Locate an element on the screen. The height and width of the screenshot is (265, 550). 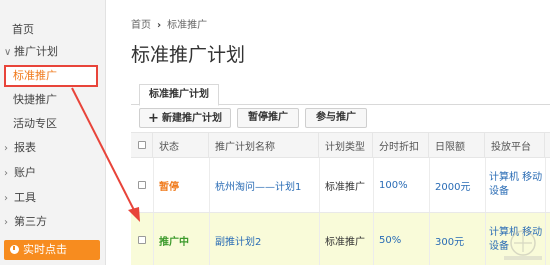
join-button: 参与推广 is located at coordinates (336, 118).